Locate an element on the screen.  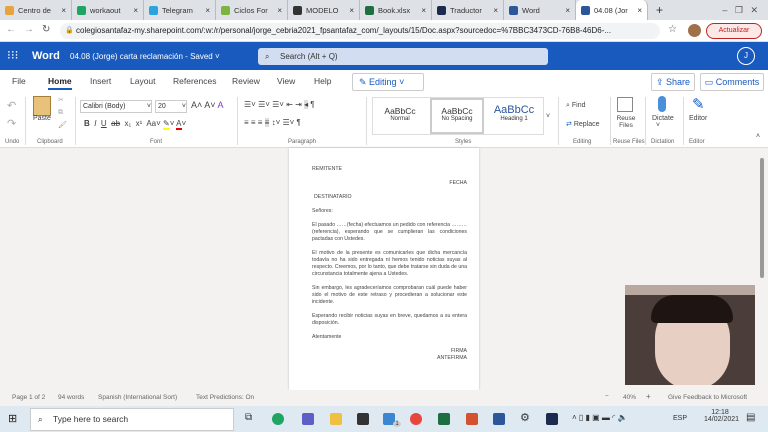
replace-button: ⇄ Replace is located at coordinates (583, 124).